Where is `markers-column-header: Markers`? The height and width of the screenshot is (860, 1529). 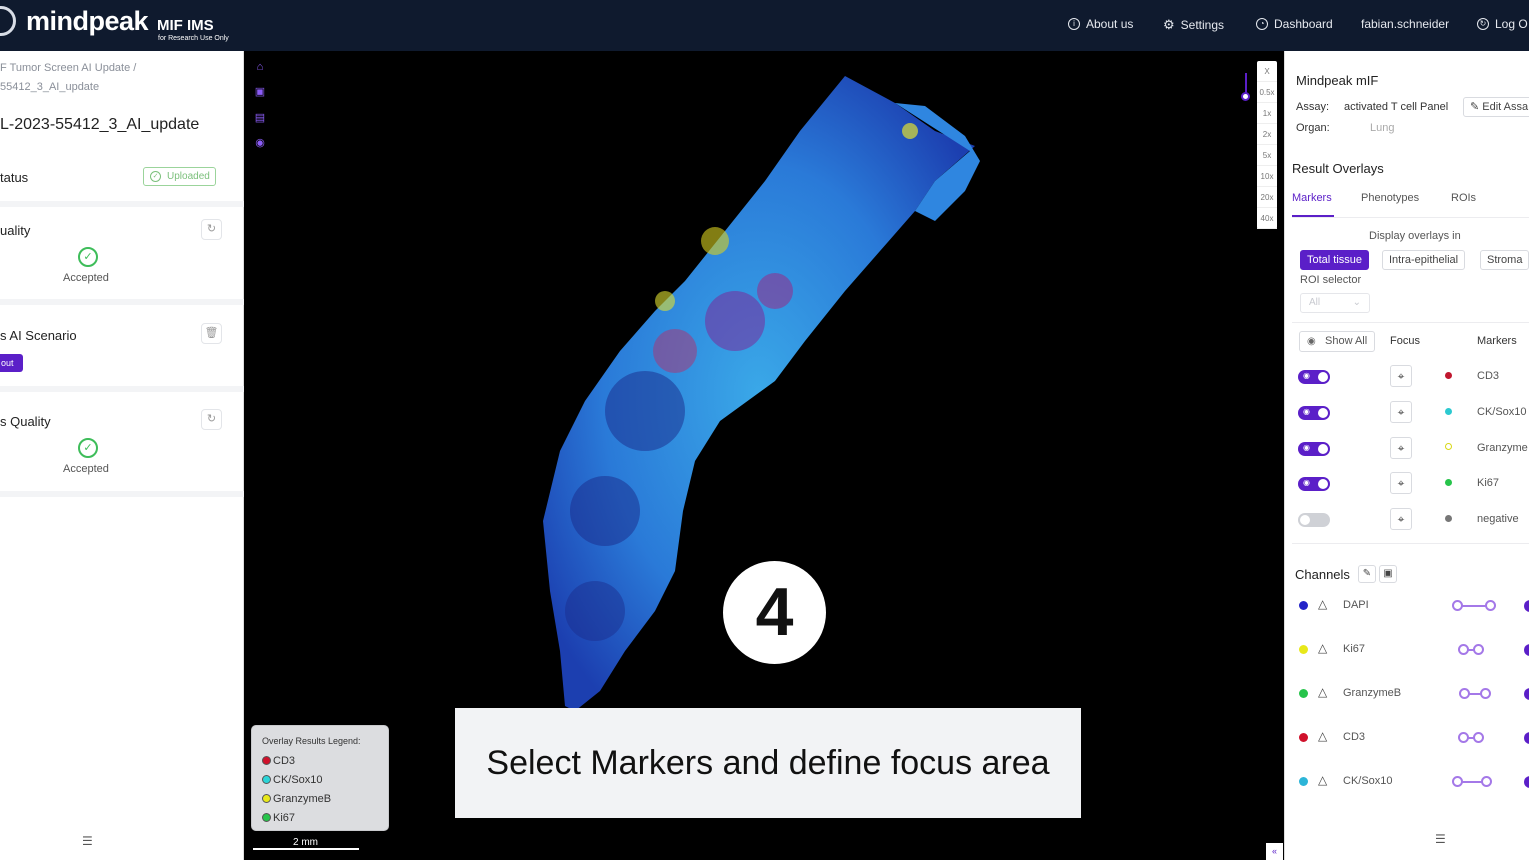
markers-column-header: Markers is located at coordinates (1497, 341).